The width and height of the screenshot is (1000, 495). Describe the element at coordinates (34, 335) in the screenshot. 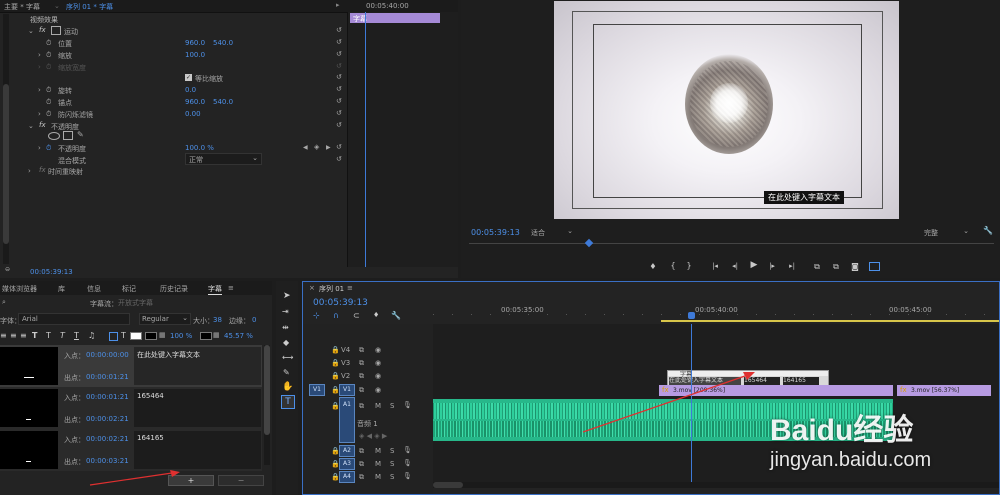

I see `bold-icon: T` at that location.